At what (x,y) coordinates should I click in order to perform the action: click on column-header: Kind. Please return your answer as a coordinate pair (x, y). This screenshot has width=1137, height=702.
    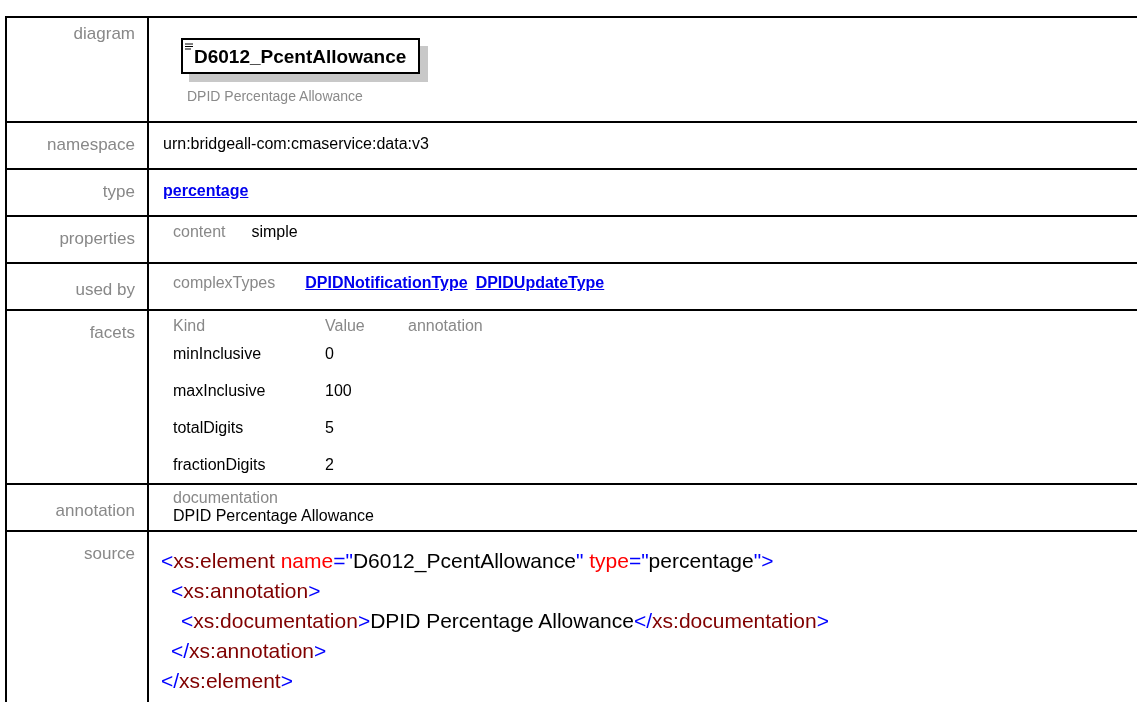
    Looking at the image, I should click on (190, 326).